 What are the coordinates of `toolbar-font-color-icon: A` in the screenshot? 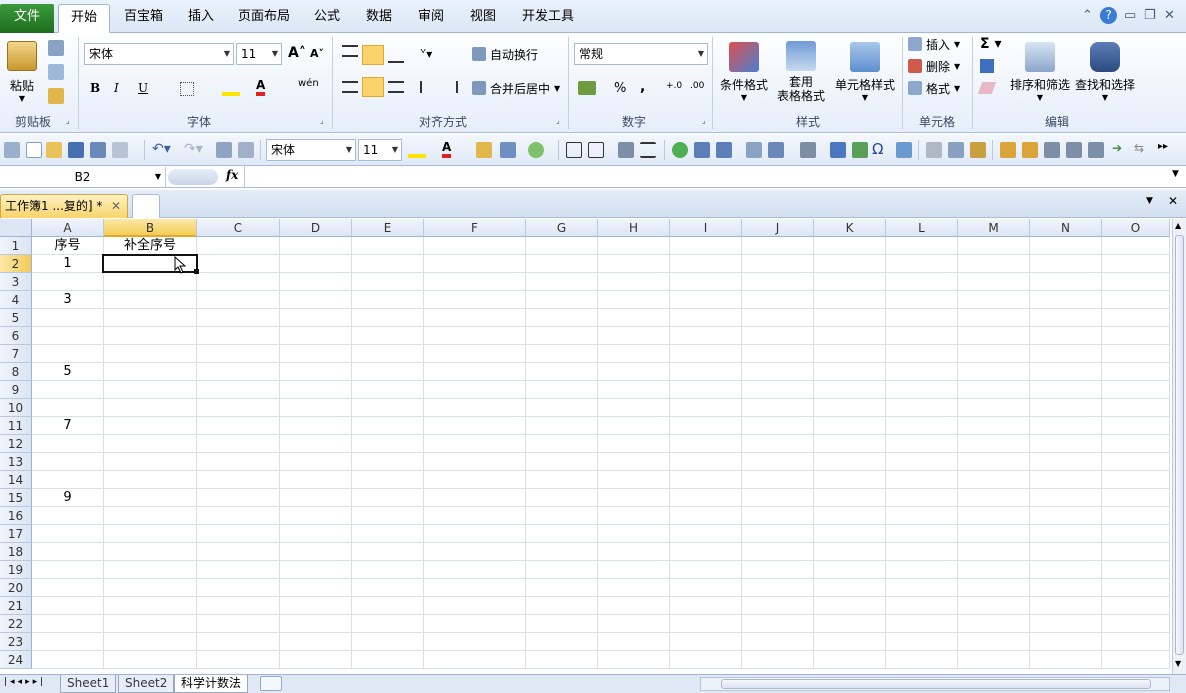 It's located at (447, 149).